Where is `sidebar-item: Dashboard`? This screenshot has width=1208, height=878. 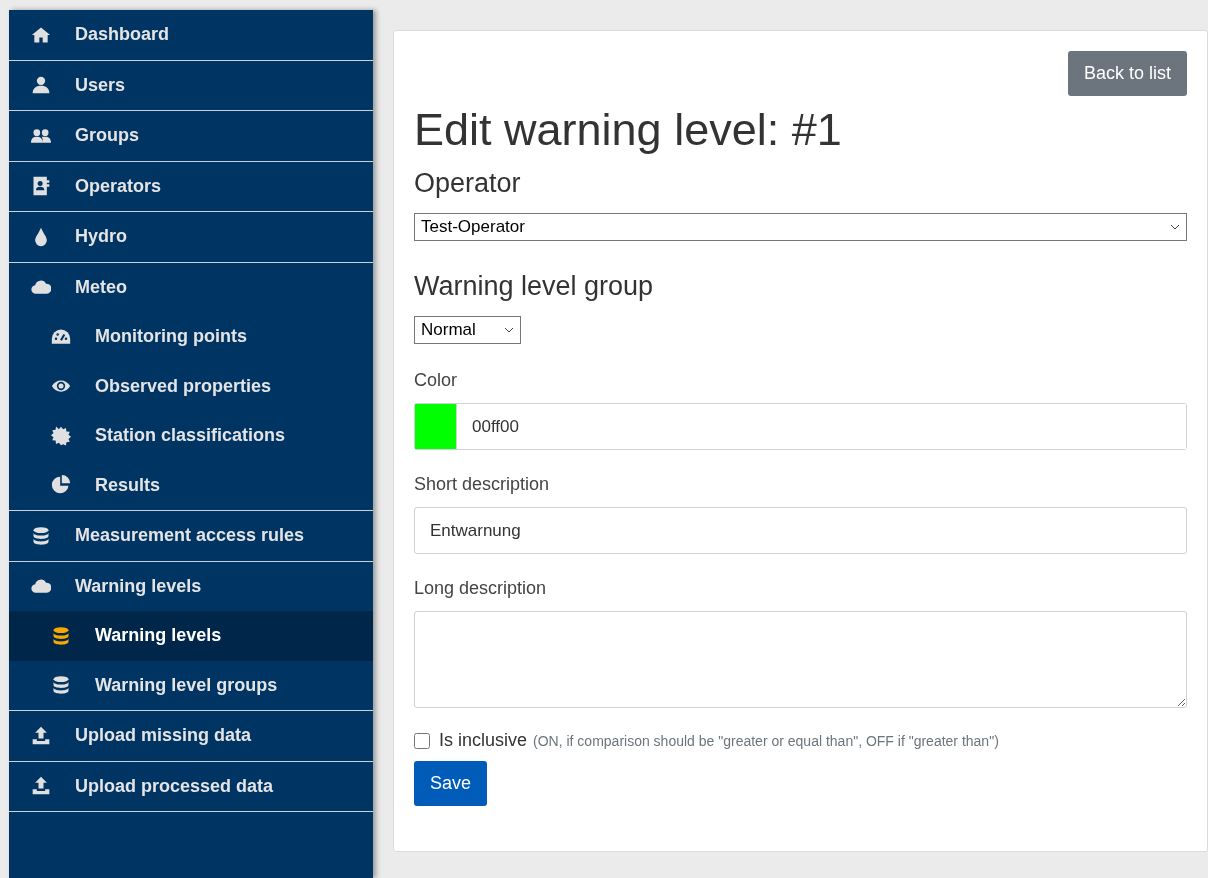 sidebar-item: Dashboard is located at coordinates (191, 35).